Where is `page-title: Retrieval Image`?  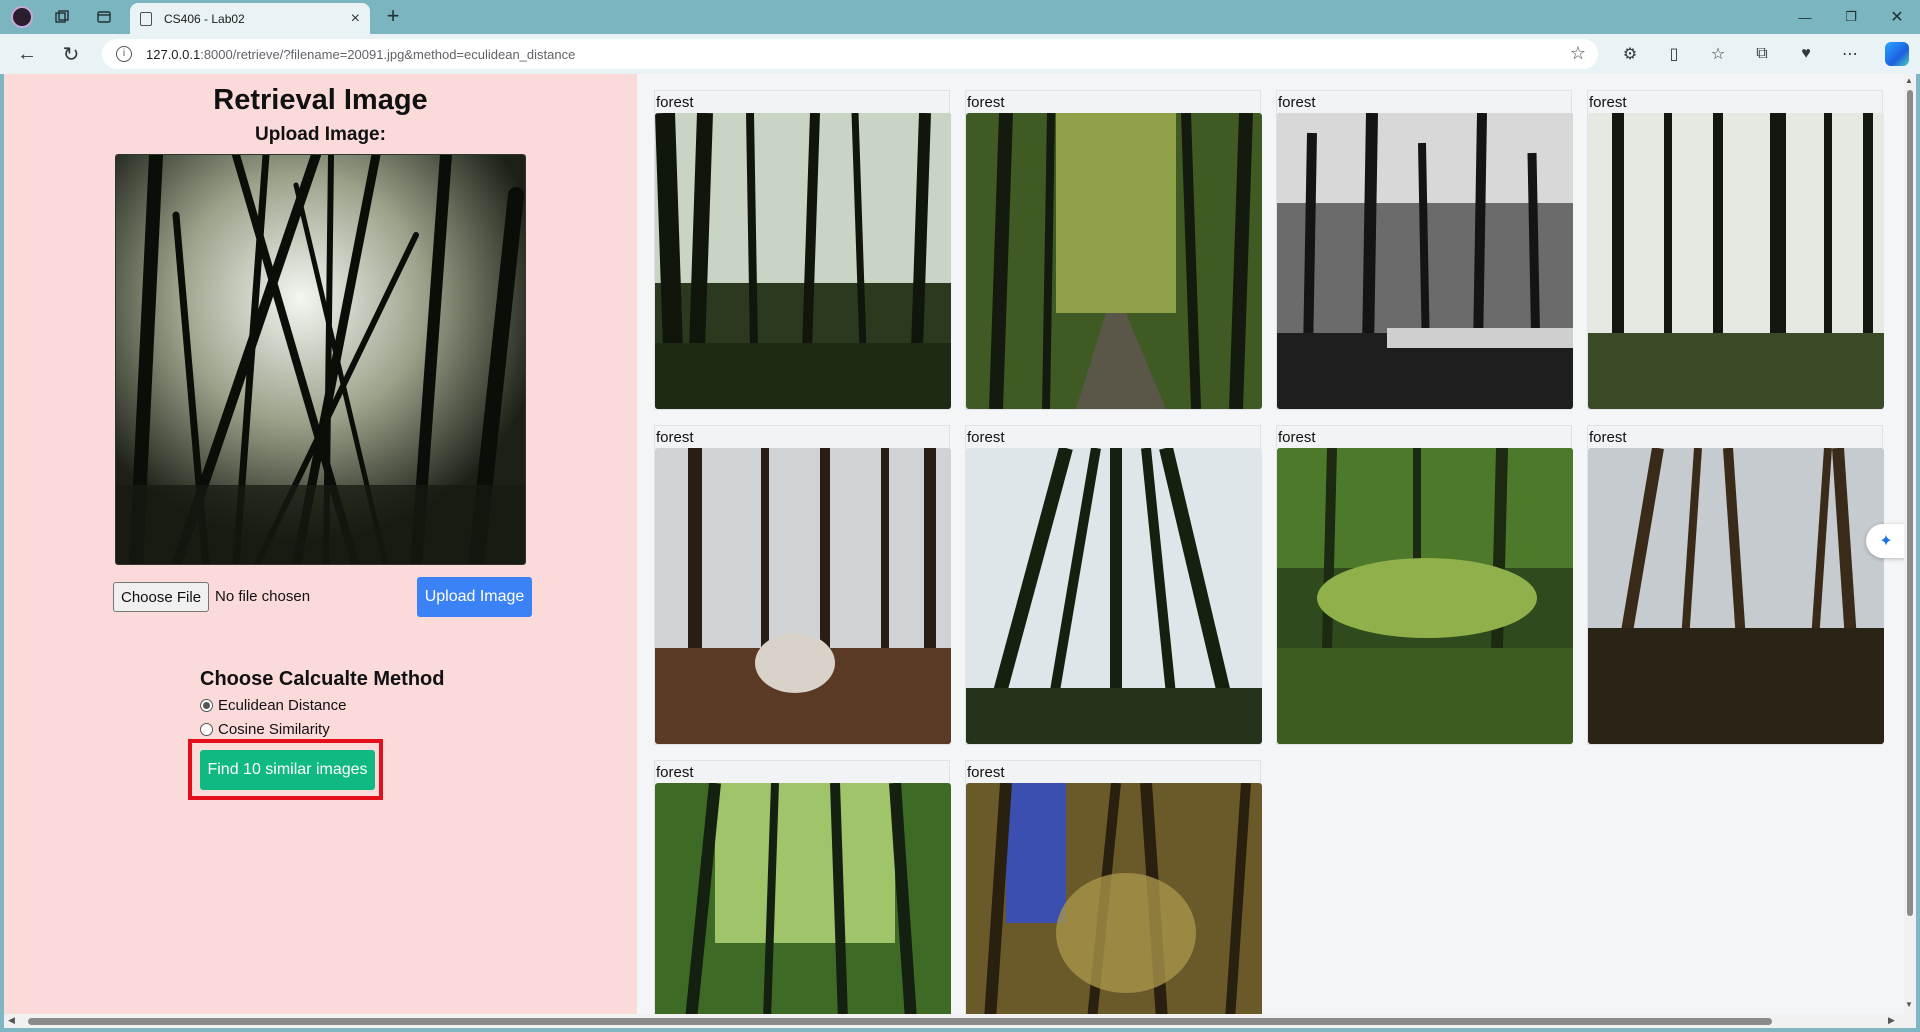
page-title: Retrieval Image is located at coordinates (320, 100).